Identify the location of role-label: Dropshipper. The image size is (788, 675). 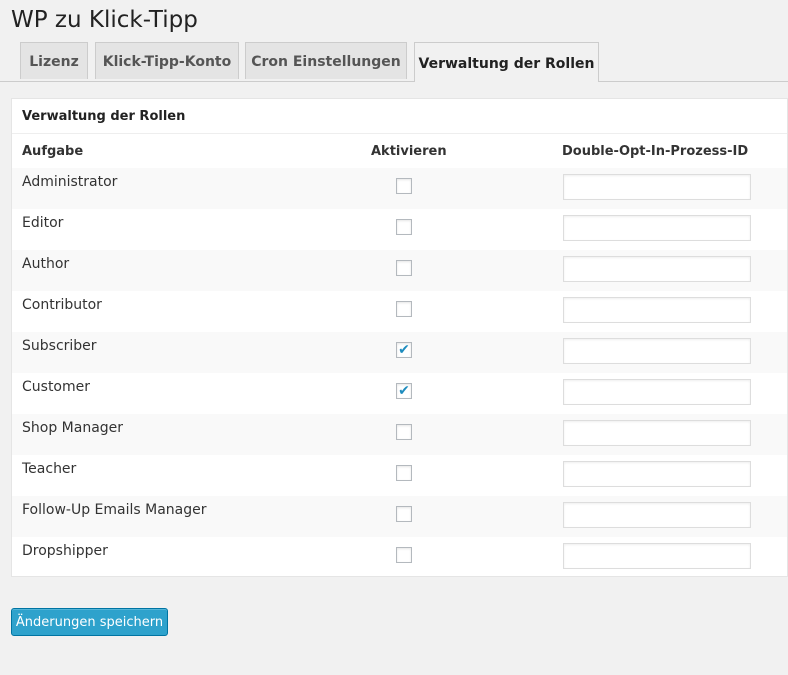
(65, 551).